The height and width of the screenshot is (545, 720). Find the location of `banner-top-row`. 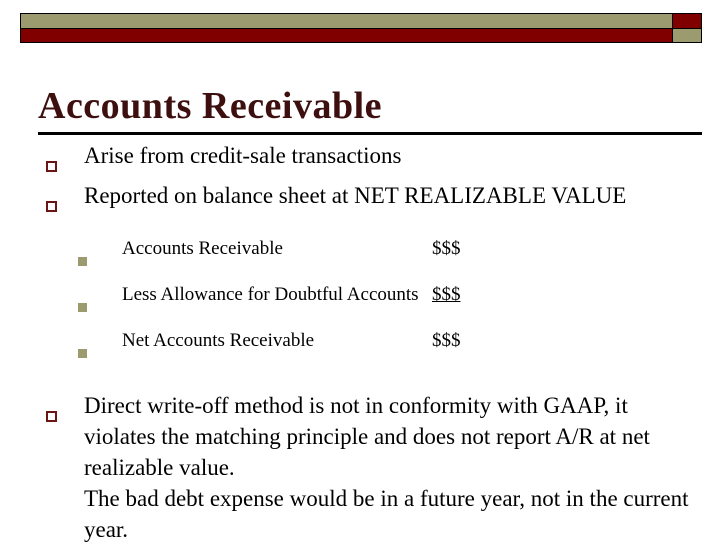

banner-top-row is located at coordinates (361, 21).